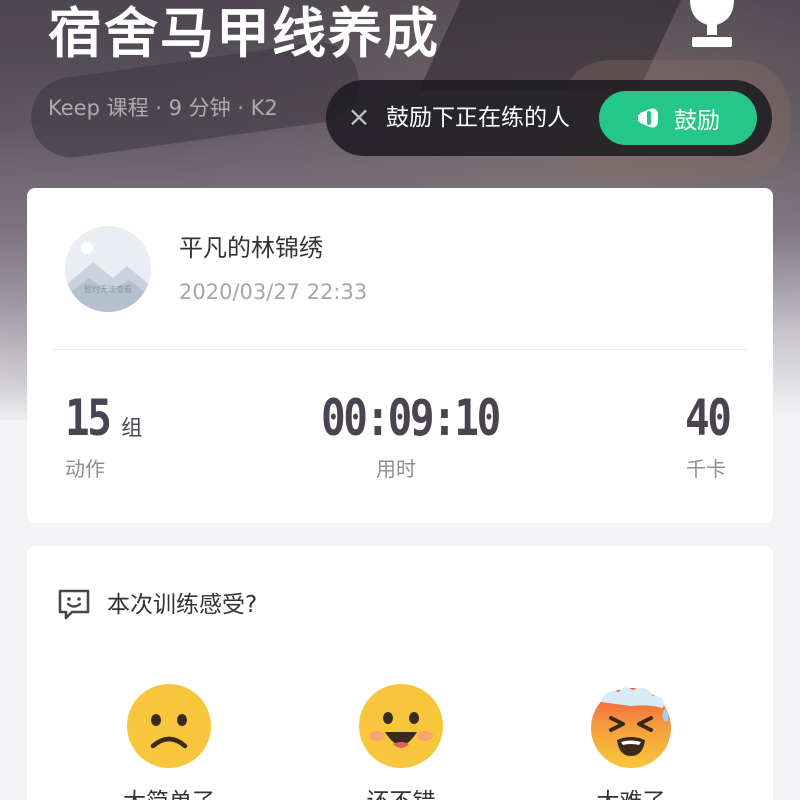 This screenshot has width=800, height=800. What do you see at coordinates (411, 418) in the screenshot?
I see `stat-value: 00:09:10` at bounding box center [411, 418].